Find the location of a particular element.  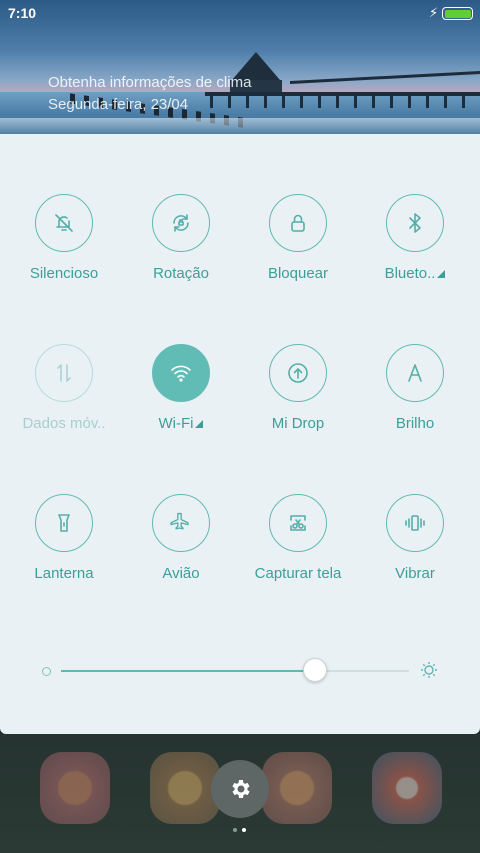

tile-label-text: Rotação is located at coordinates (181, 273).